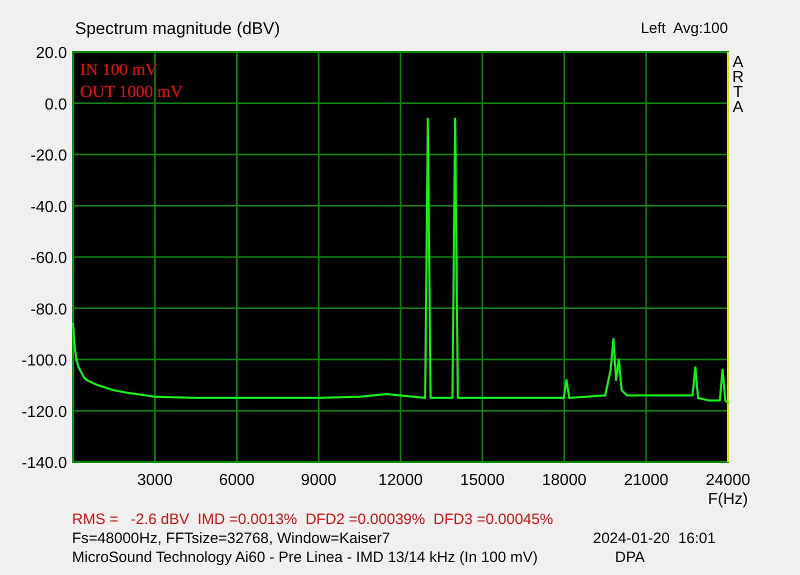 This screenshot has height=575, width=800. What do you see at coordinates (728, 499) in the screenshot?
I see `x-axis-label: F(Hz)` at bounding box center [728, 499].